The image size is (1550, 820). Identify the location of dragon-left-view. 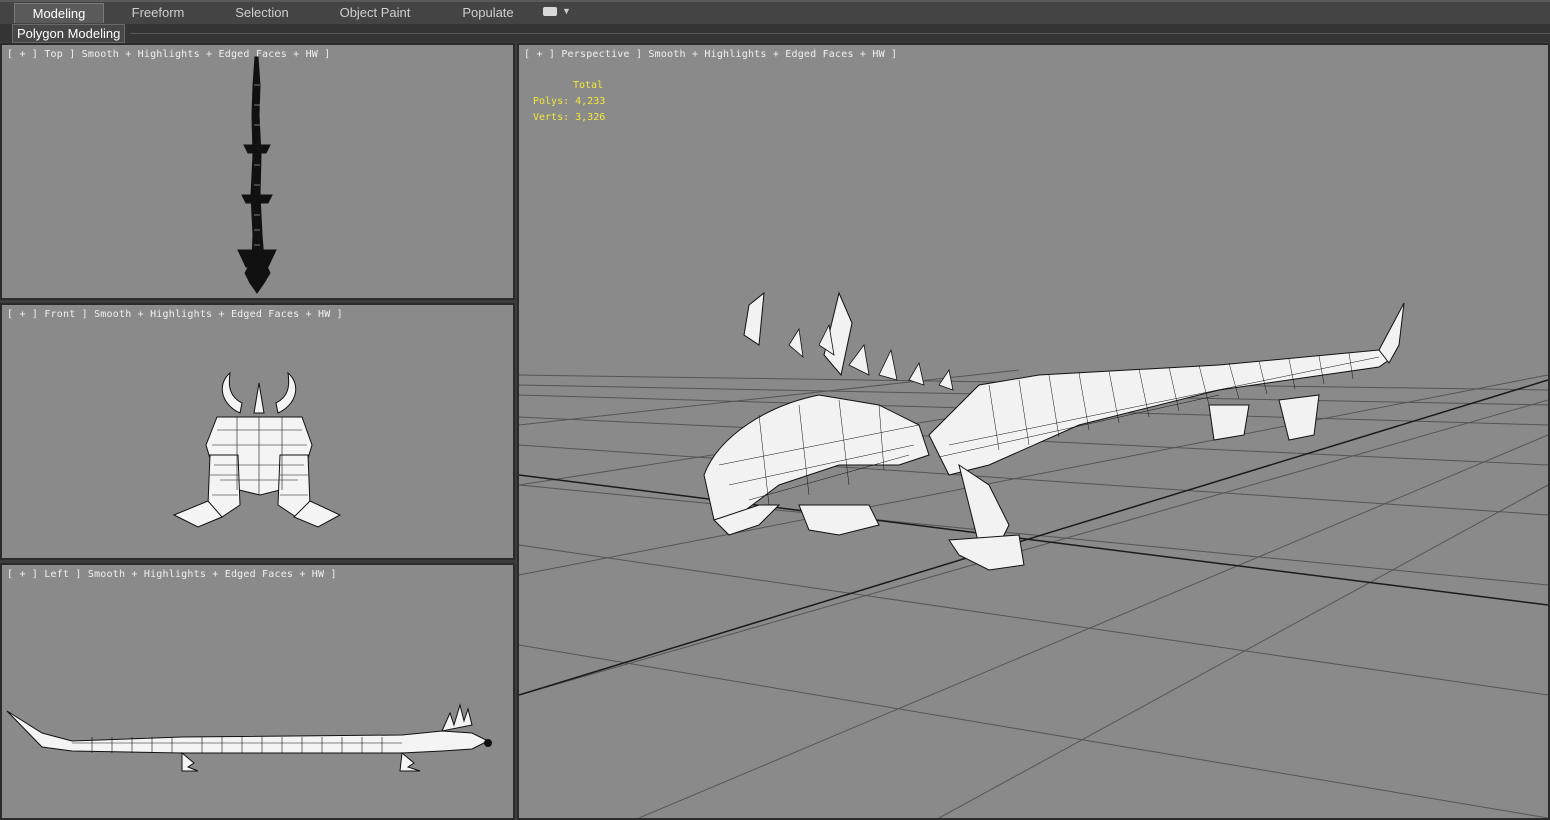
(249, 737).